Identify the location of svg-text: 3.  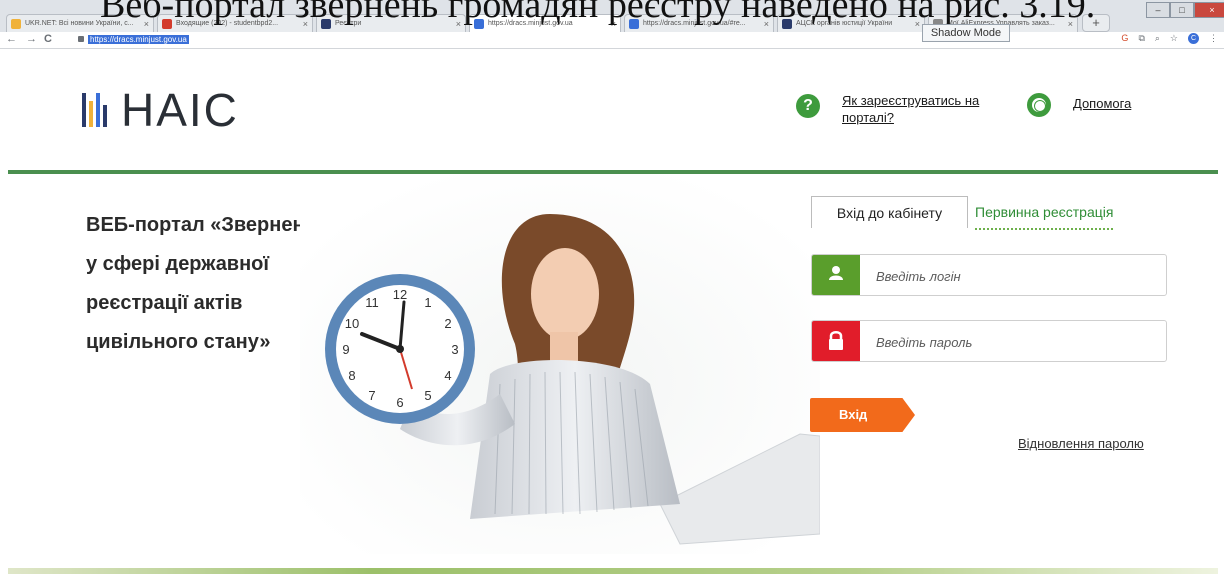
(454, 349).